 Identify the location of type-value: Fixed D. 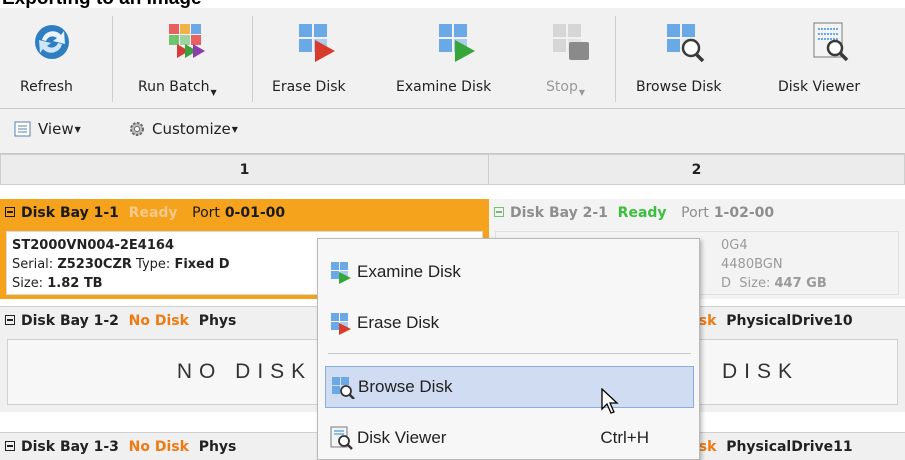
(202, 264).